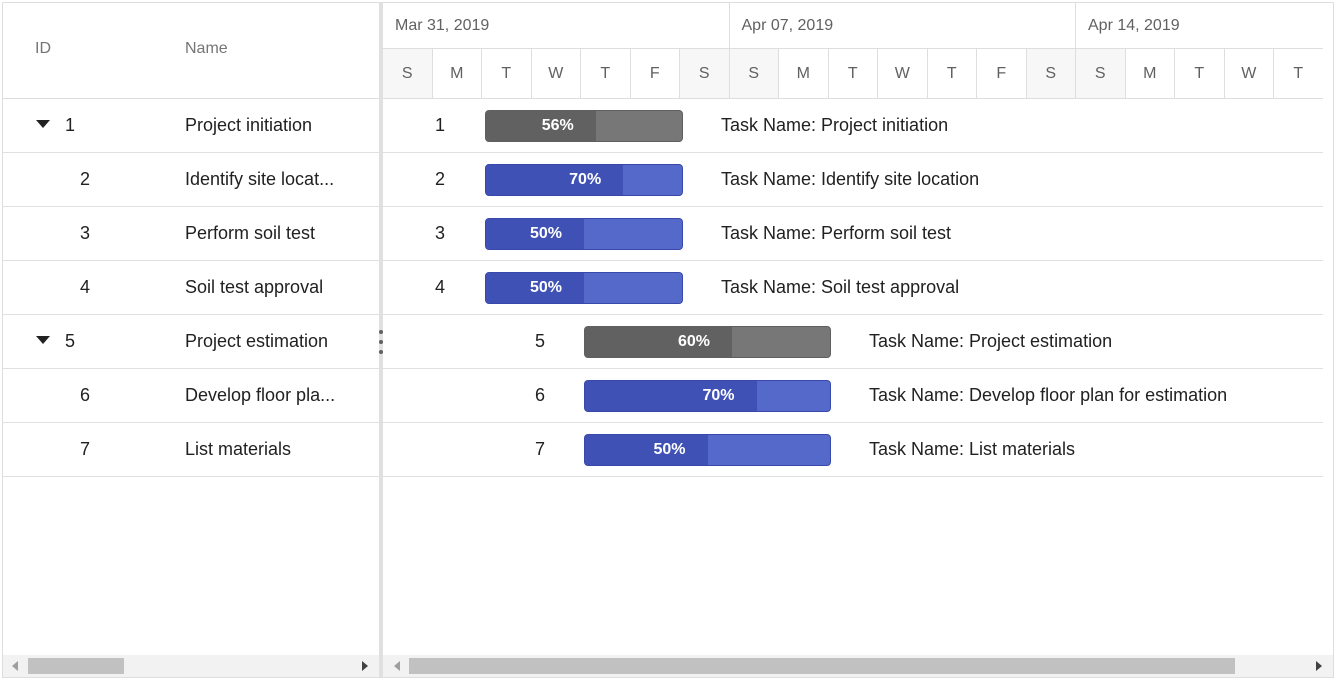 The height and width of the screenshot is (680, 1336). I want to click on progress-percent-label: 56%, so click(557, 125).